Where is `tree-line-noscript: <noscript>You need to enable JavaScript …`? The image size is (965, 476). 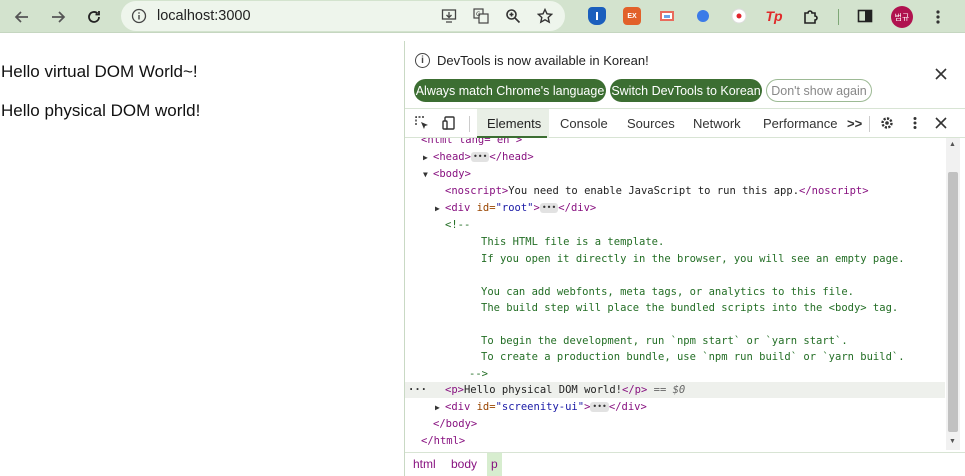 tree-line-noscript: <noscript>You need to enable JavaScript … is located at coordinates (675, 191).